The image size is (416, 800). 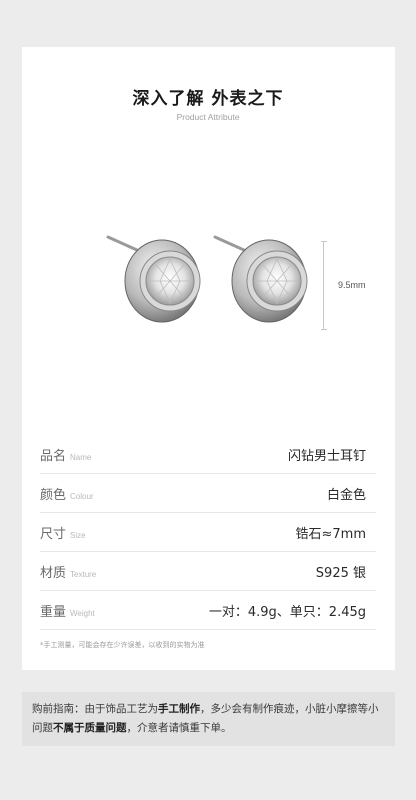 What do you see at coordinates (208, 99) in the screenshot?
I see `page-title: 深入了解 外表之下` at bounding box center [208, 99].